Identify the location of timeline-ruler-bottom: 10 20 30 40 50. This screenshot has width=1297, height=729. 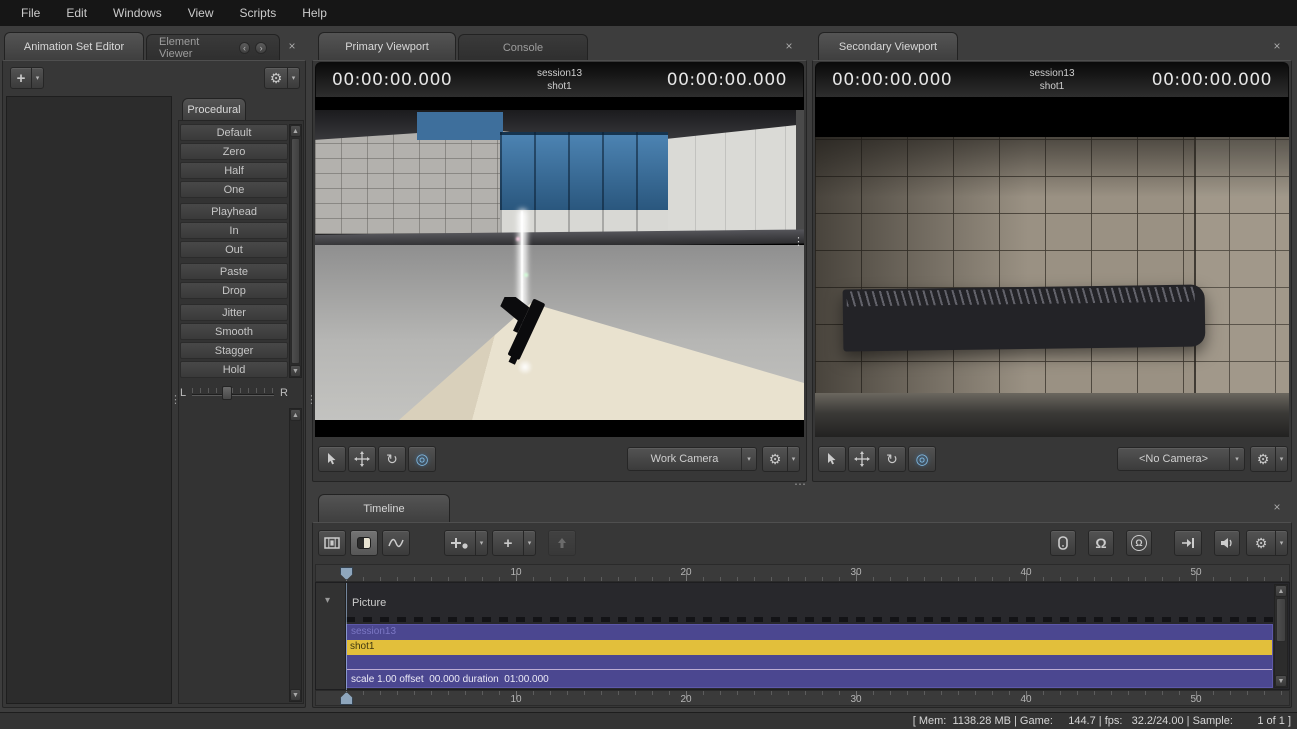
(802, 698).